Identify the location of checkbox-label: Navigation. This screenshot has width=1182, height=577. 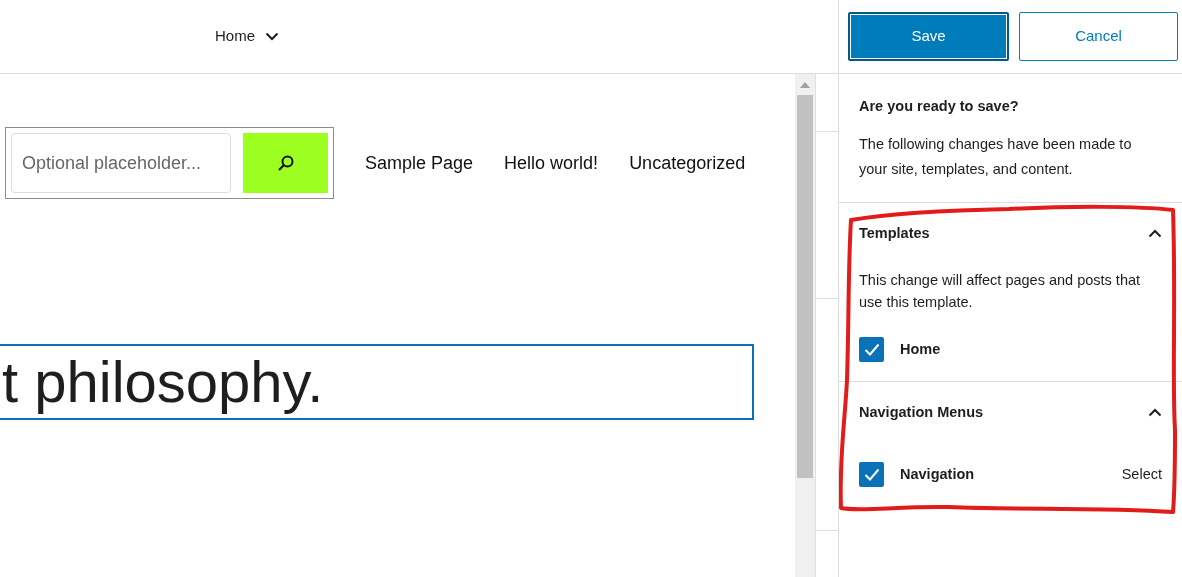
(937, 474).